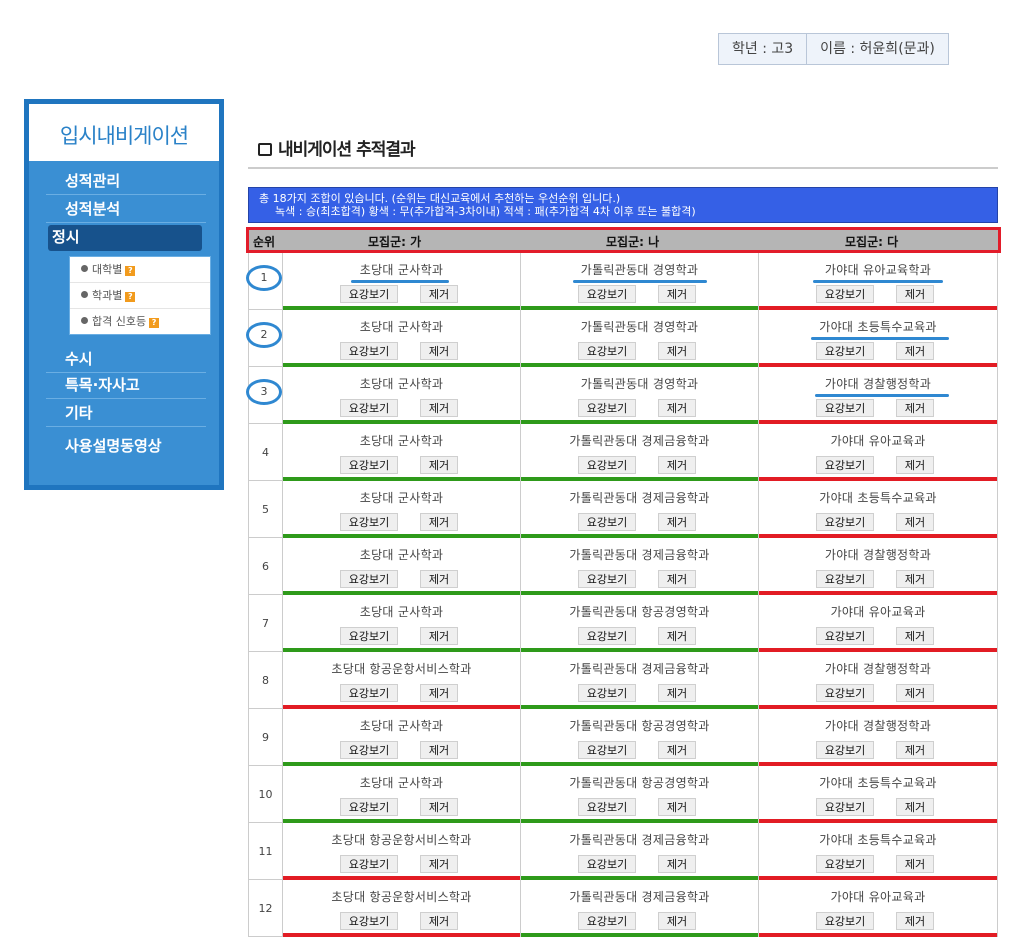  I want to click on department-name: 가야대 유아교육과, so click(878, 897).